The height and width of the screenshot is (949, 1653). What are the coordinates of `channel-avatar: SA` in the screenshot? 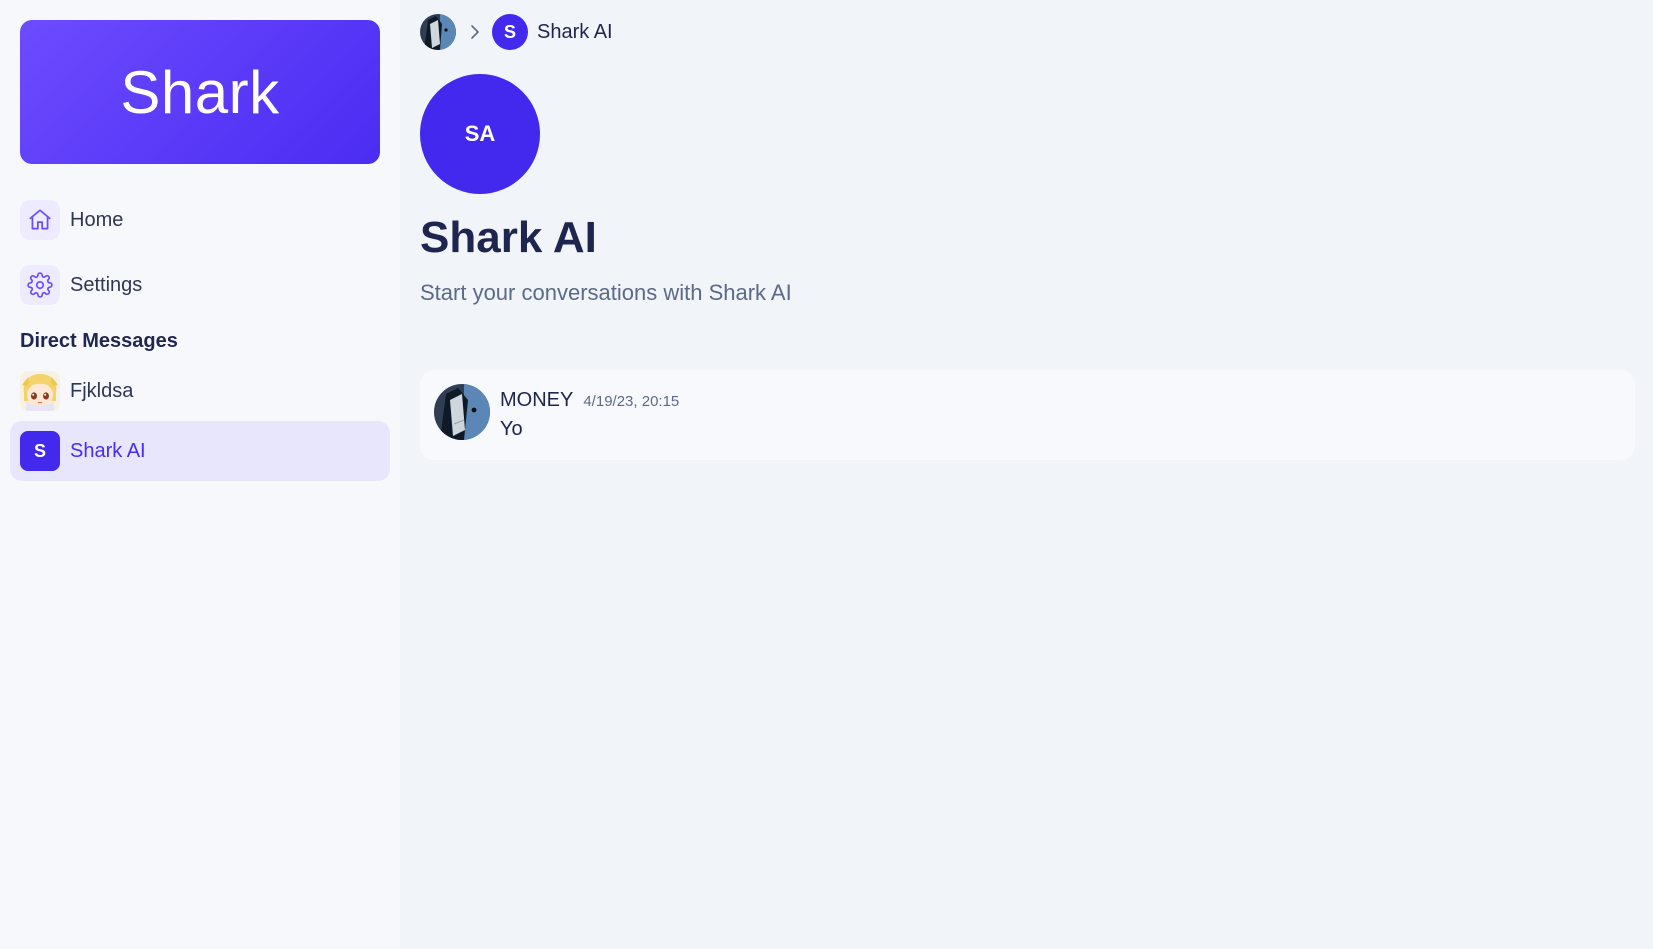 It's located at (480, 134).